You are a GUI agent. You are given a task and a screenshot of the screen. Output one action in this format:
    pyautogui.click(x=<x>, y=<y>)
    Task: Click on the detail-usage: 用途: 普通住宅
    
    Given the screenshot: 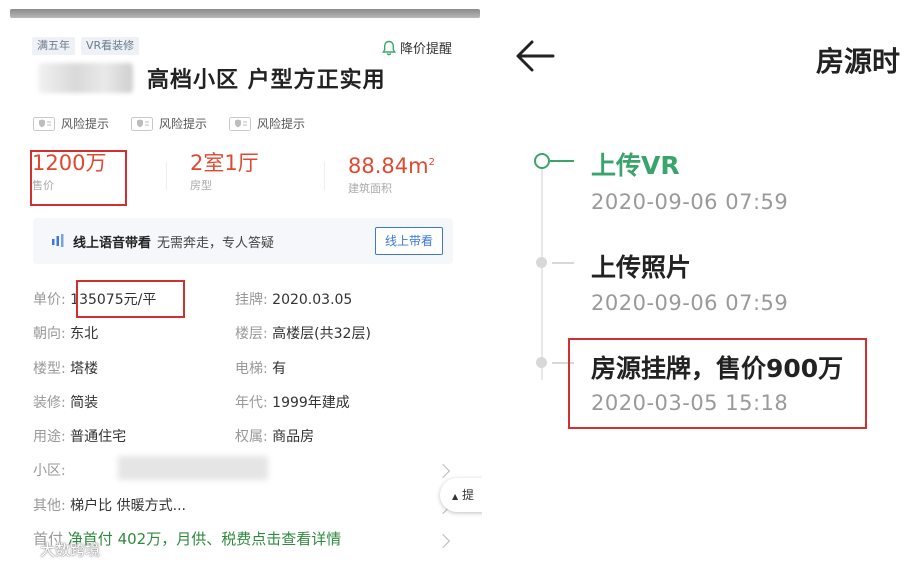 What is the action you would take?
    pyautogui.click(x=80, y=437)
    